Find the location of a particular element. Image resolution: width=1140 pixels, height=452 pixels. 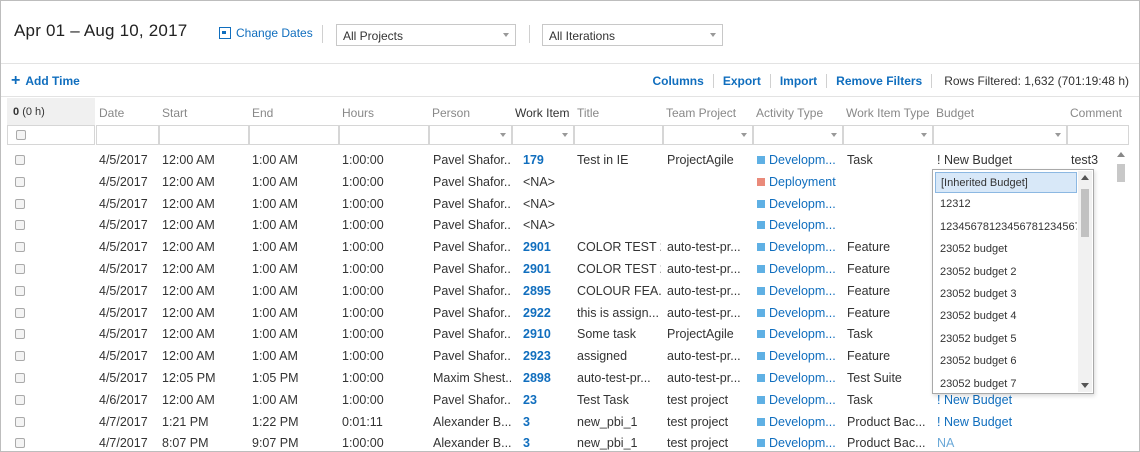

cell-activity: Deployment is located at coordinates (799, 182).